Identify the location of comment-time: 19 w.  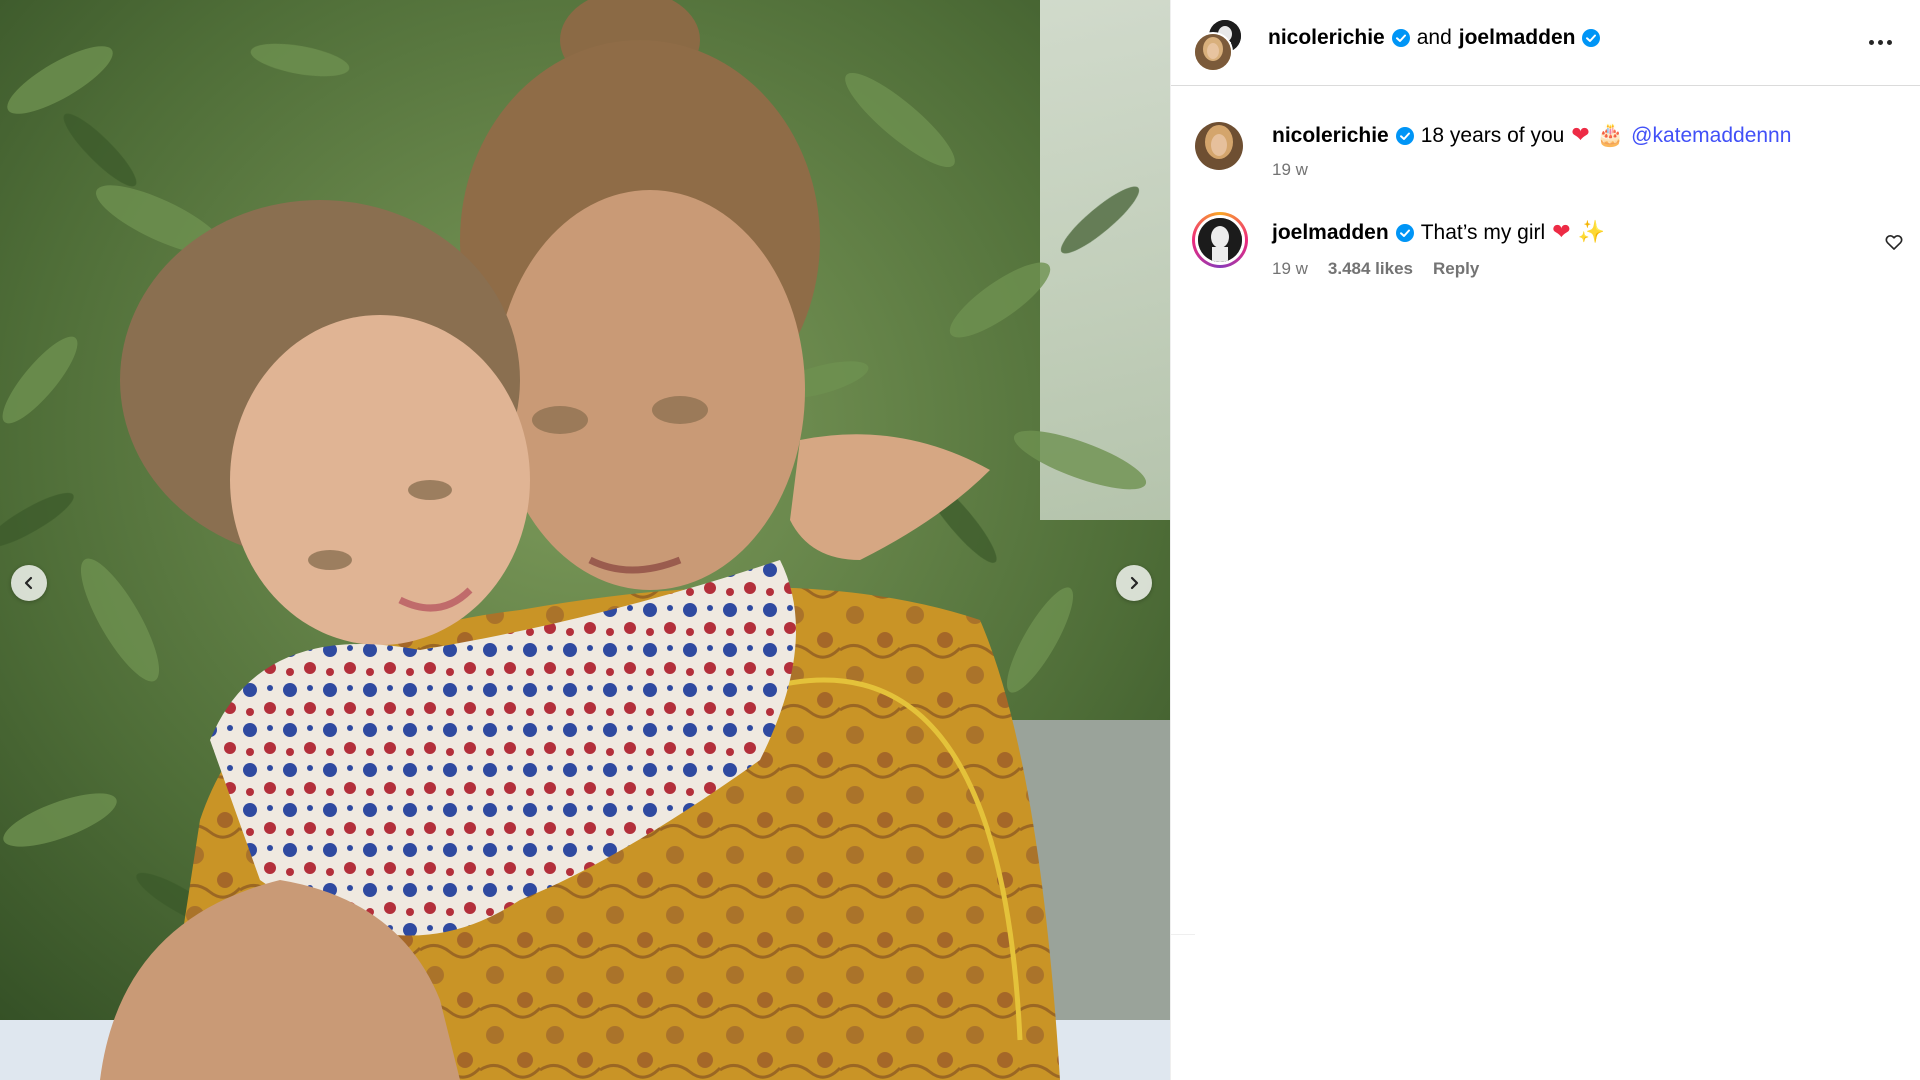
(1290, 269).